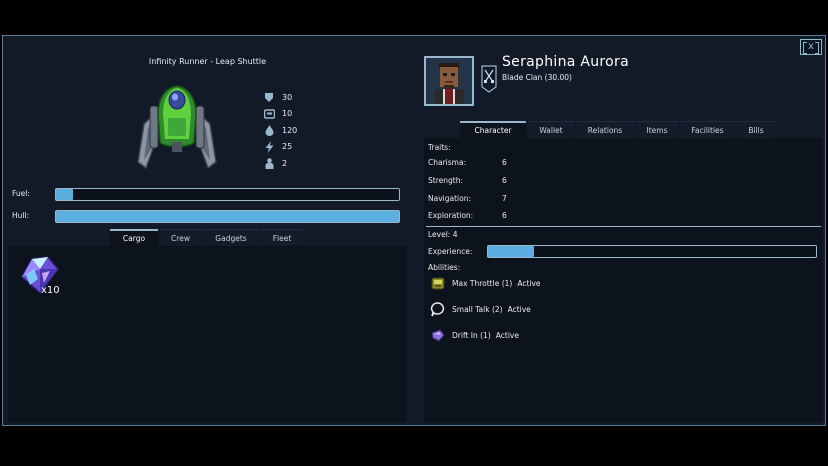 The width and height of the screenshot is (828, 466). I want to click on trait-value: 7, so click(504, 198).